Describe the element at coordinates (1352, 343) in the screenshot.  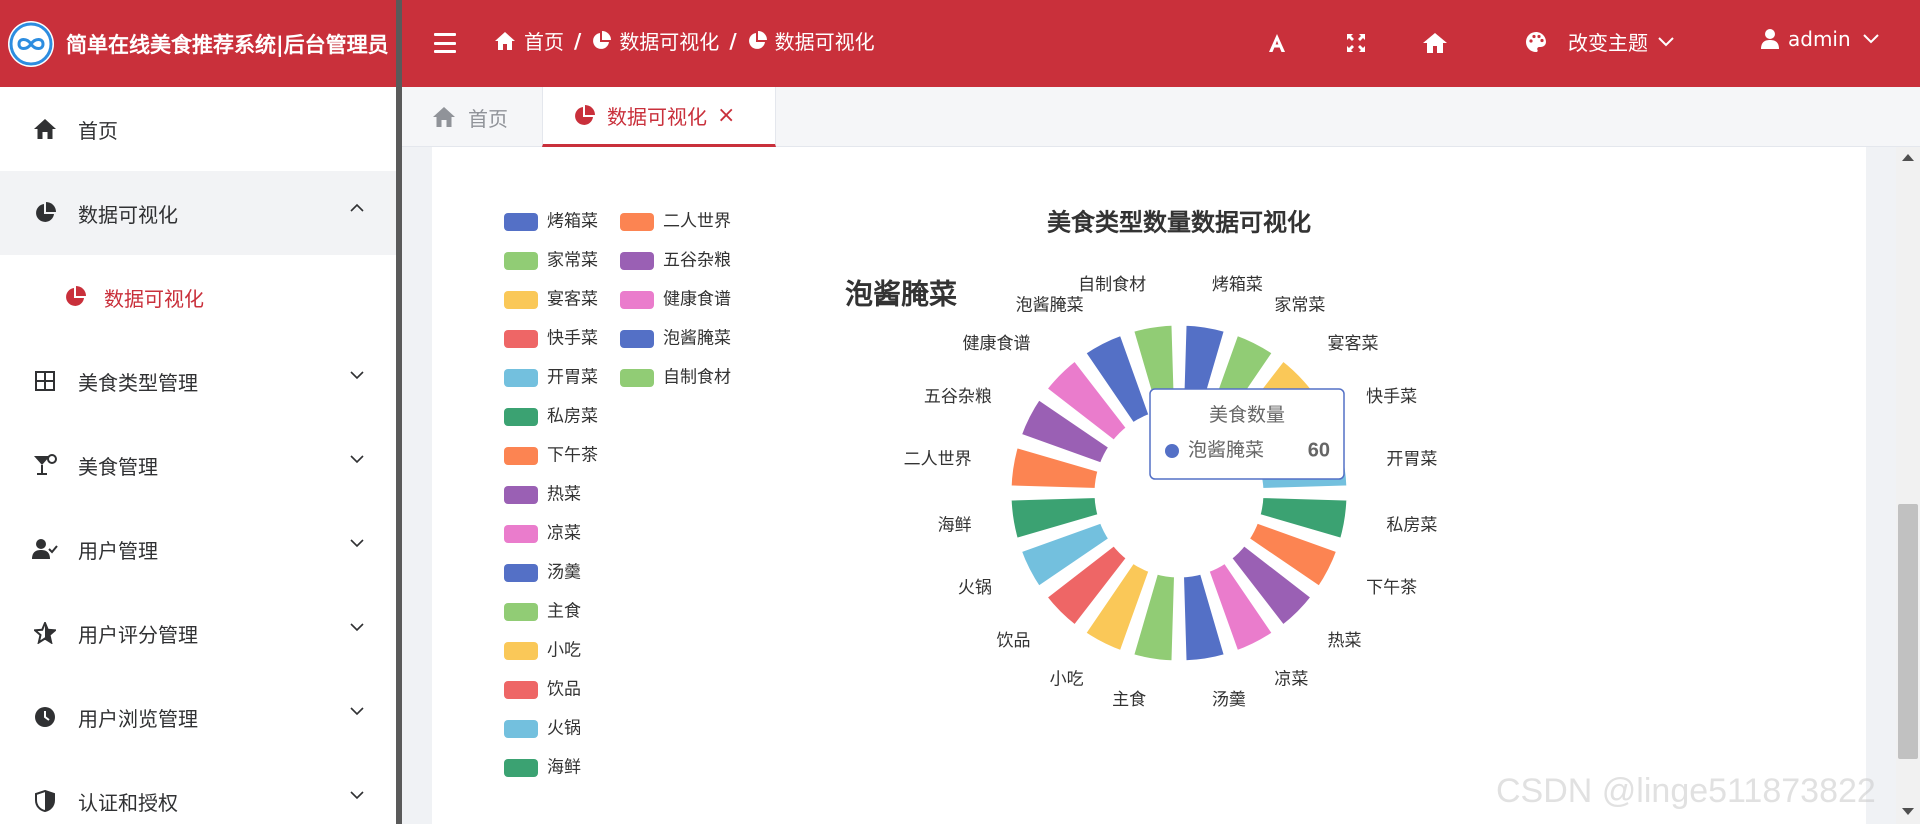
I see `sector-label: 宴客菜` at that location.